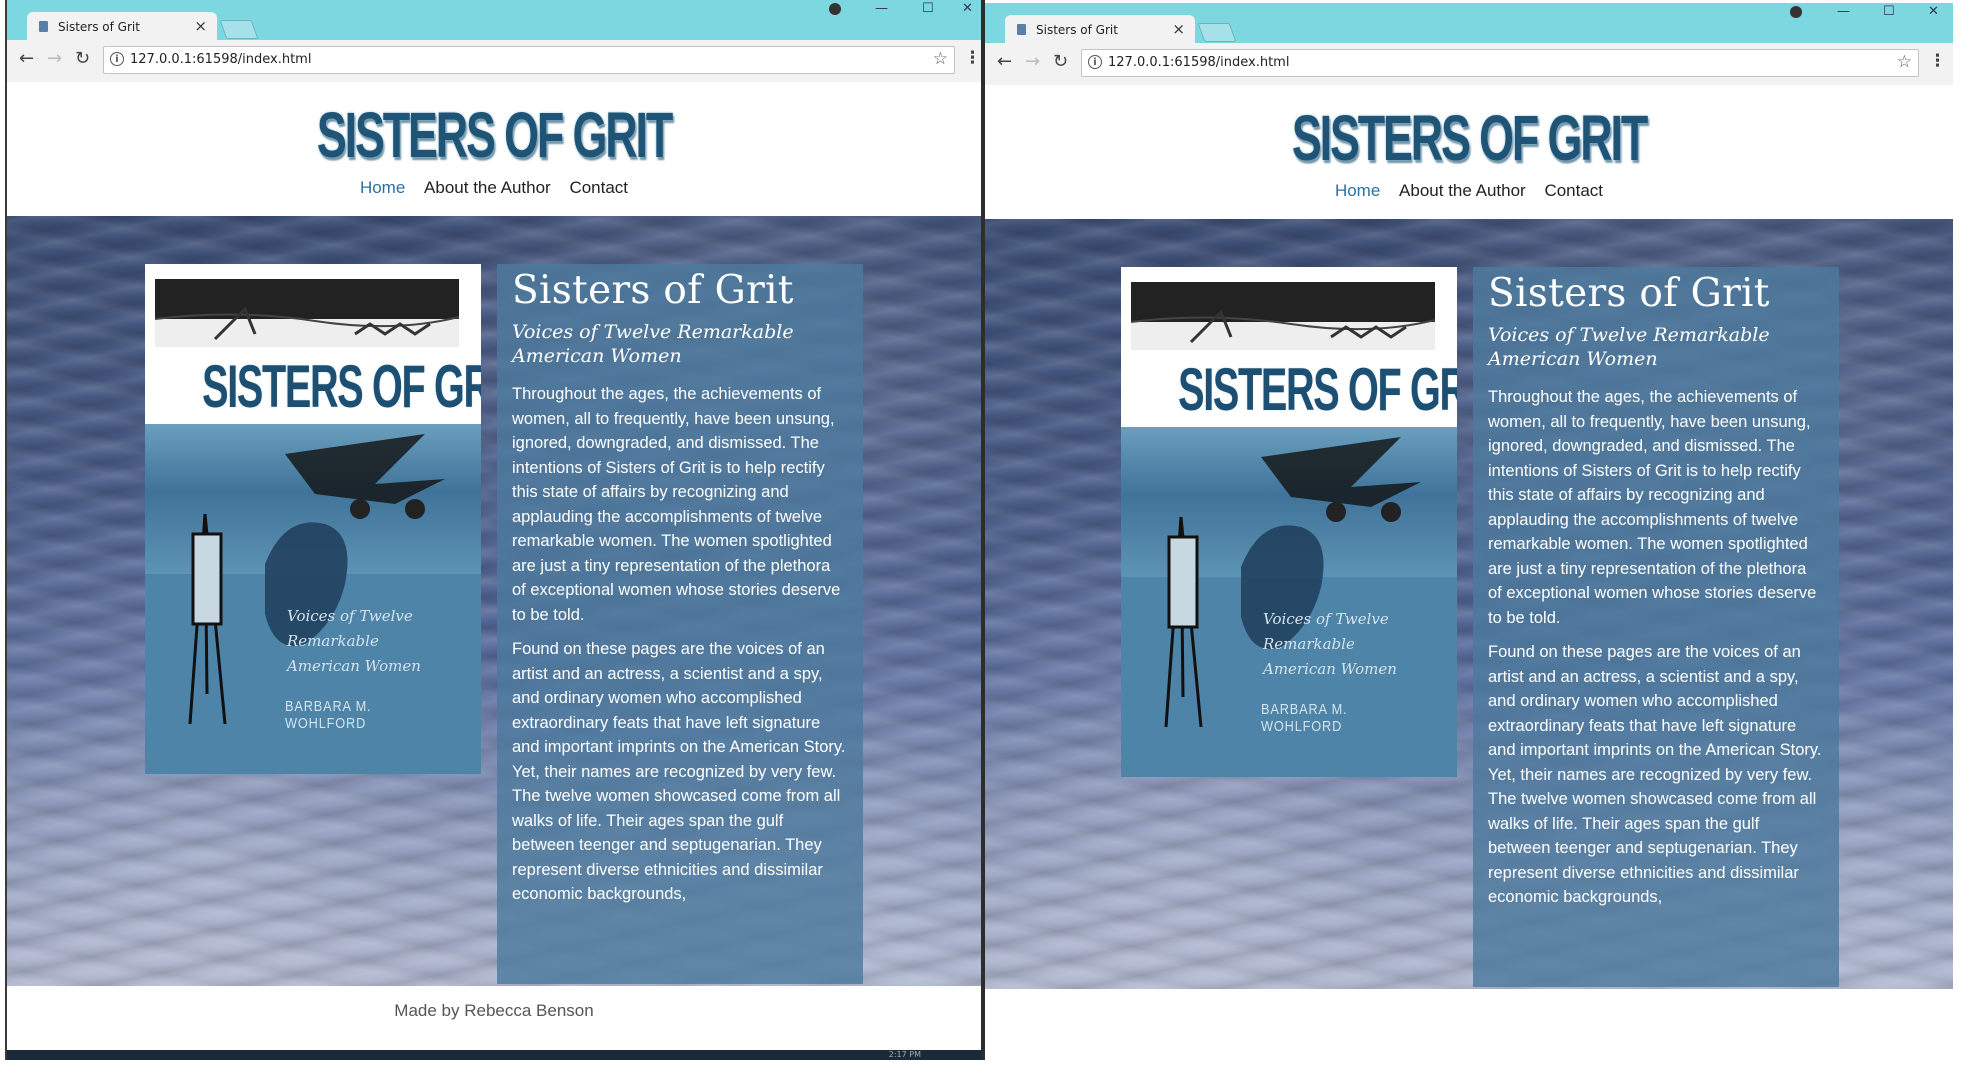 The width and height of the screenshot is (1983, 1080). Describe the element at coordinates (494, 1055) in the screenshot. I see `taskbar` at that location.